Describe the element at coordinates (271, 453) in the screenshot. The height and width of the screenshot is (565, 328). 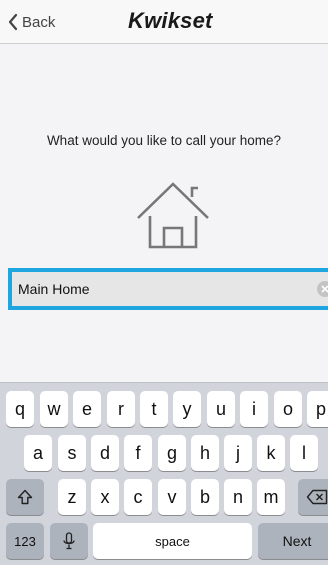
I see `key-k: k` at that location.